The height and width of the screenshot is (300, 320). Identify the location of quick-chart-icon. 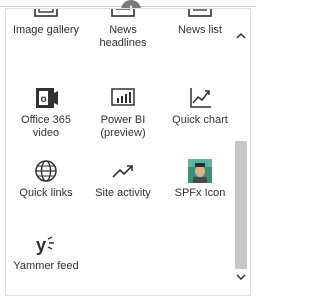
(200, 98).